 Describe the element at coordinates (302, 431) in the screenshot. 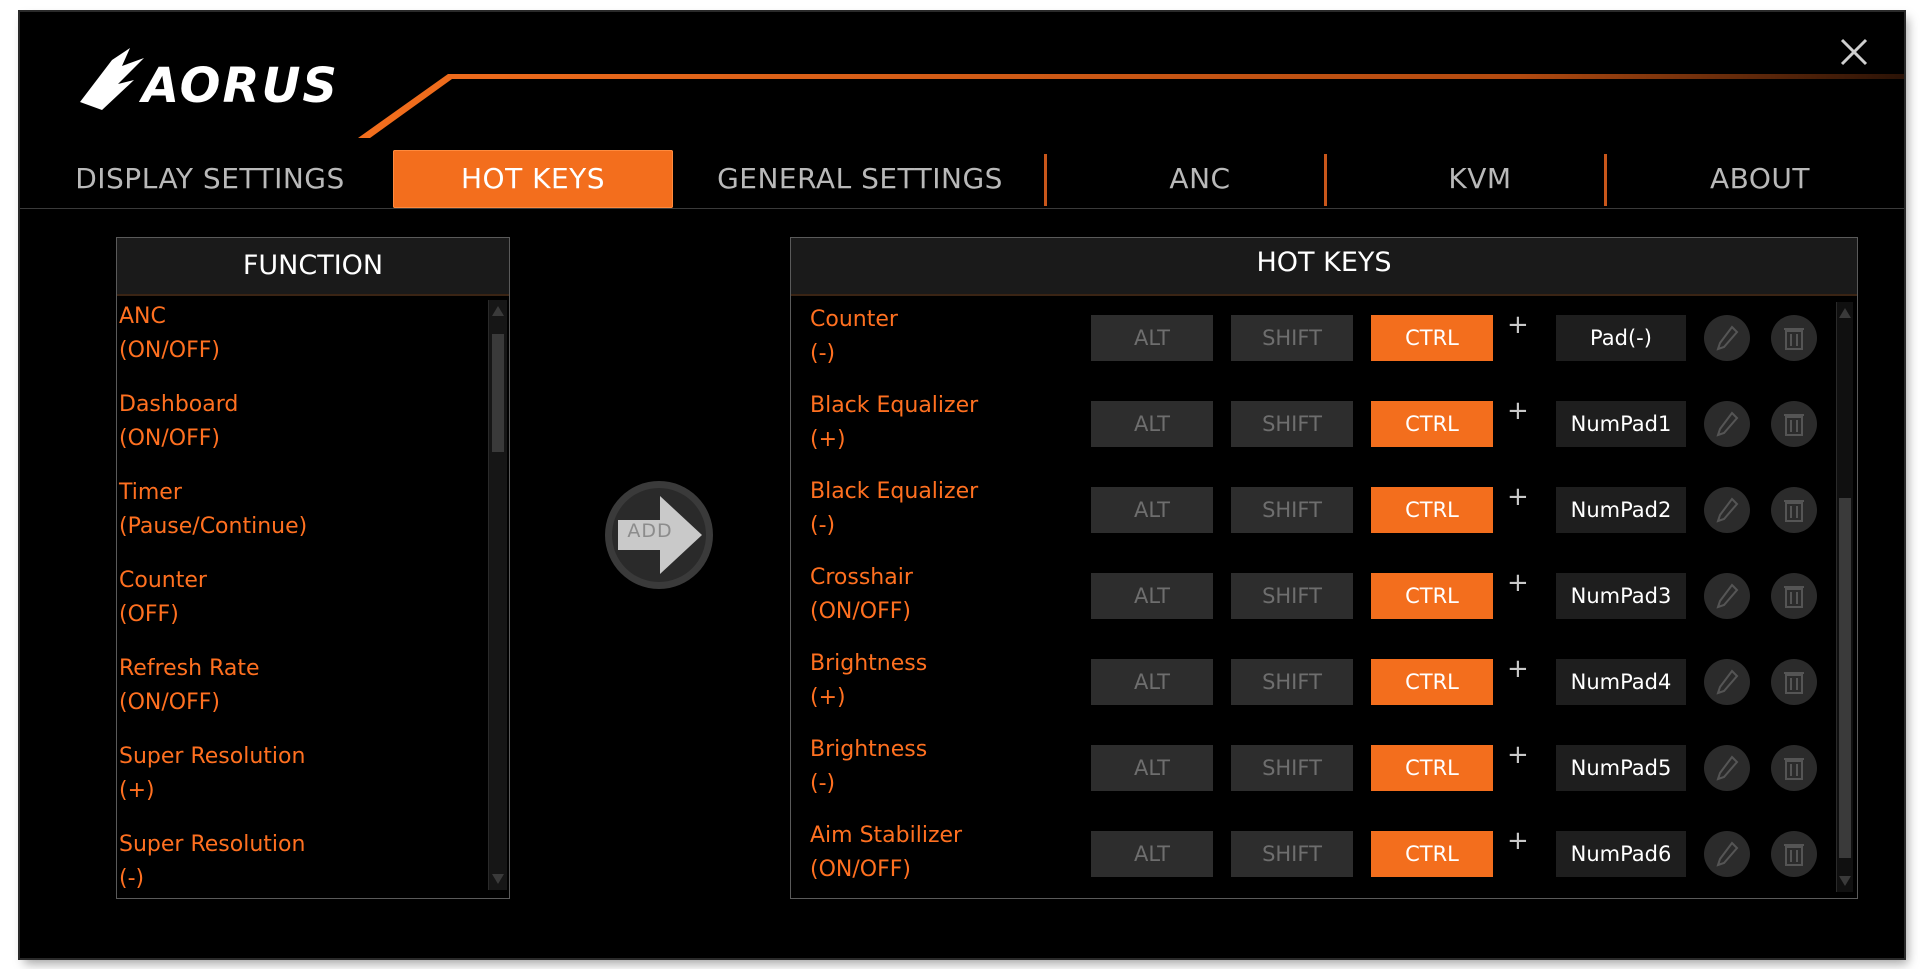

I see `function-item-dashboard: Dashboard (ON/OFF)` at that location.